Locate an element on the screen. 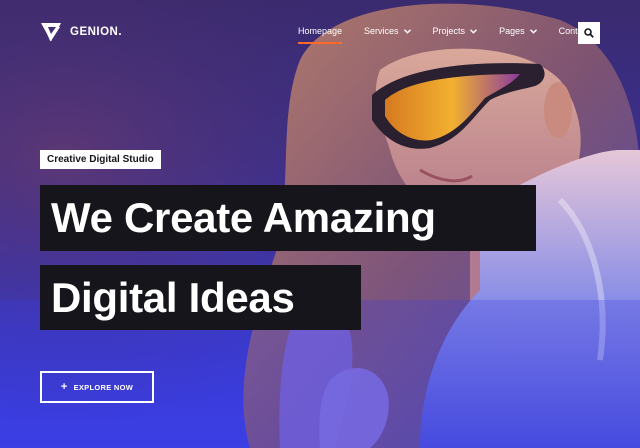 Image resolution: width=640 pixels, height=448 pixels. plus-icon: + is located at coordinates (64, 386).